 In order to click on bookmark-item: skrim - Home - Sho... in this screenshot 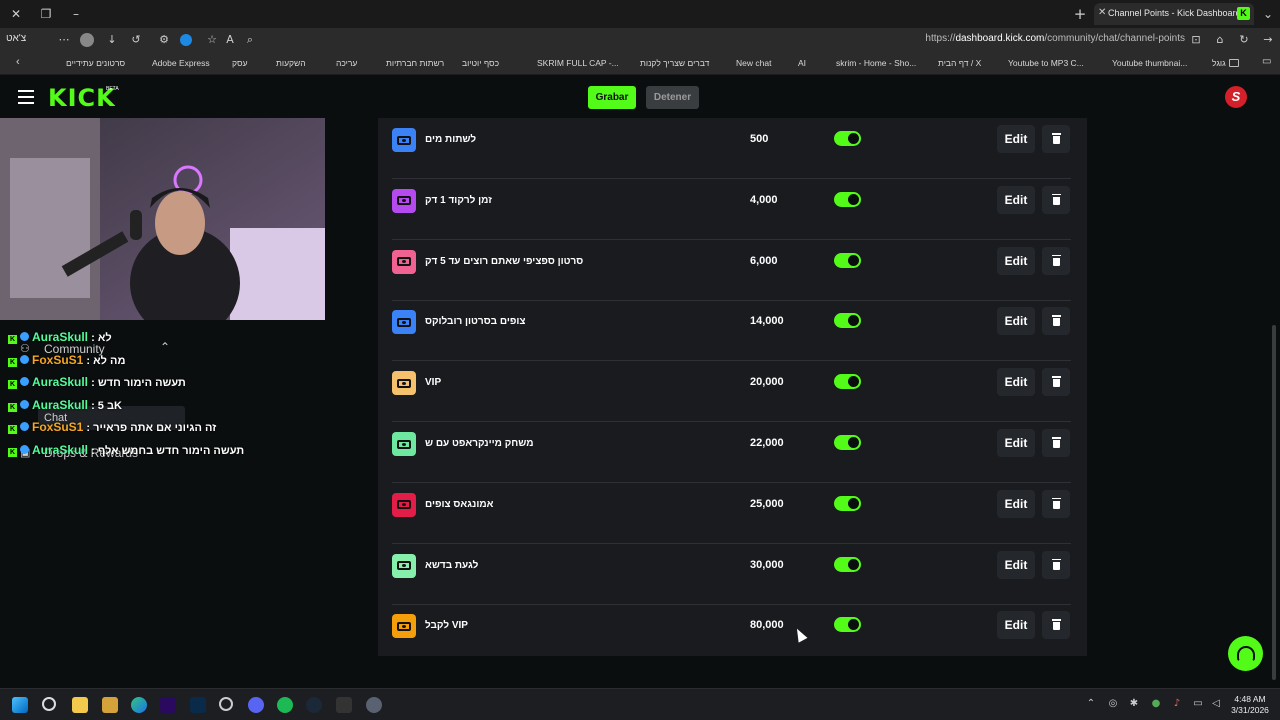, I will do `click(876, 63)`.